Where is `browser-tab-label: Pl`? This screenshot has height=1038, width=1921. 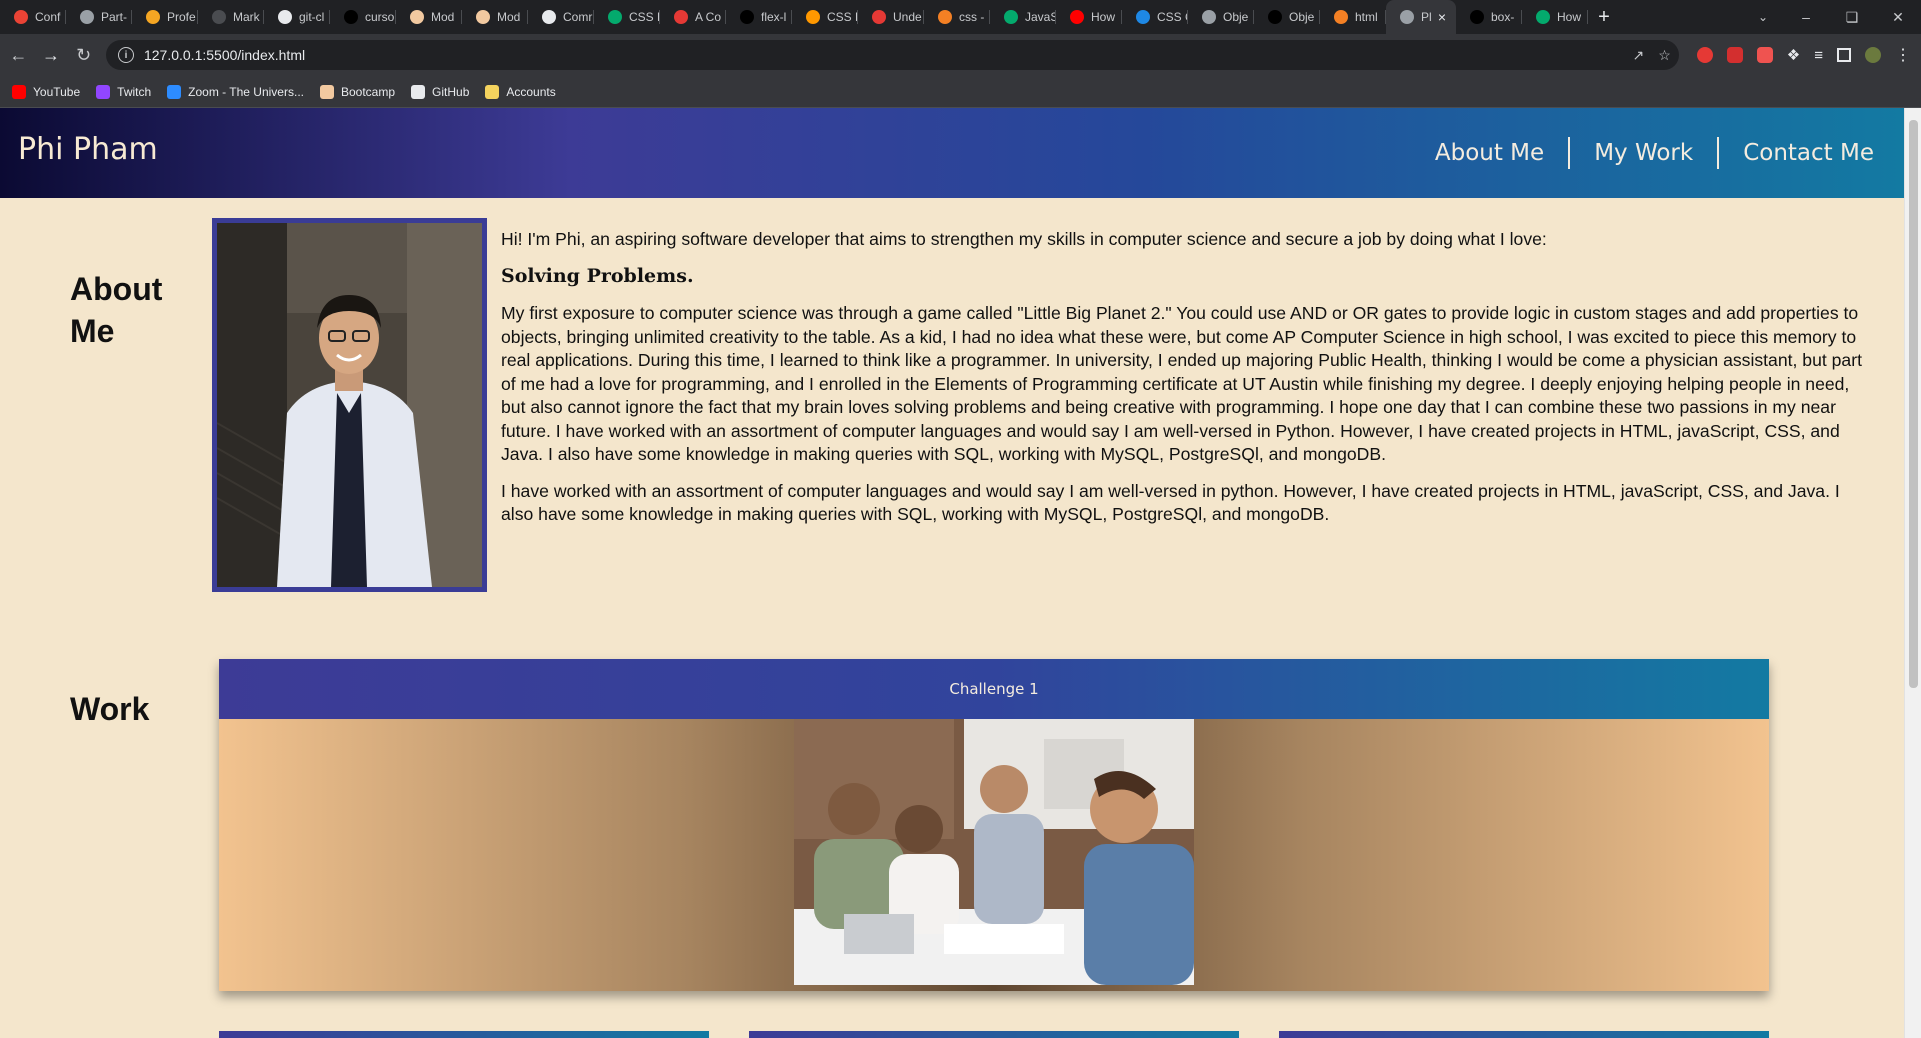
browser-tab-label: Pl is located at coordinates (1426, 17).